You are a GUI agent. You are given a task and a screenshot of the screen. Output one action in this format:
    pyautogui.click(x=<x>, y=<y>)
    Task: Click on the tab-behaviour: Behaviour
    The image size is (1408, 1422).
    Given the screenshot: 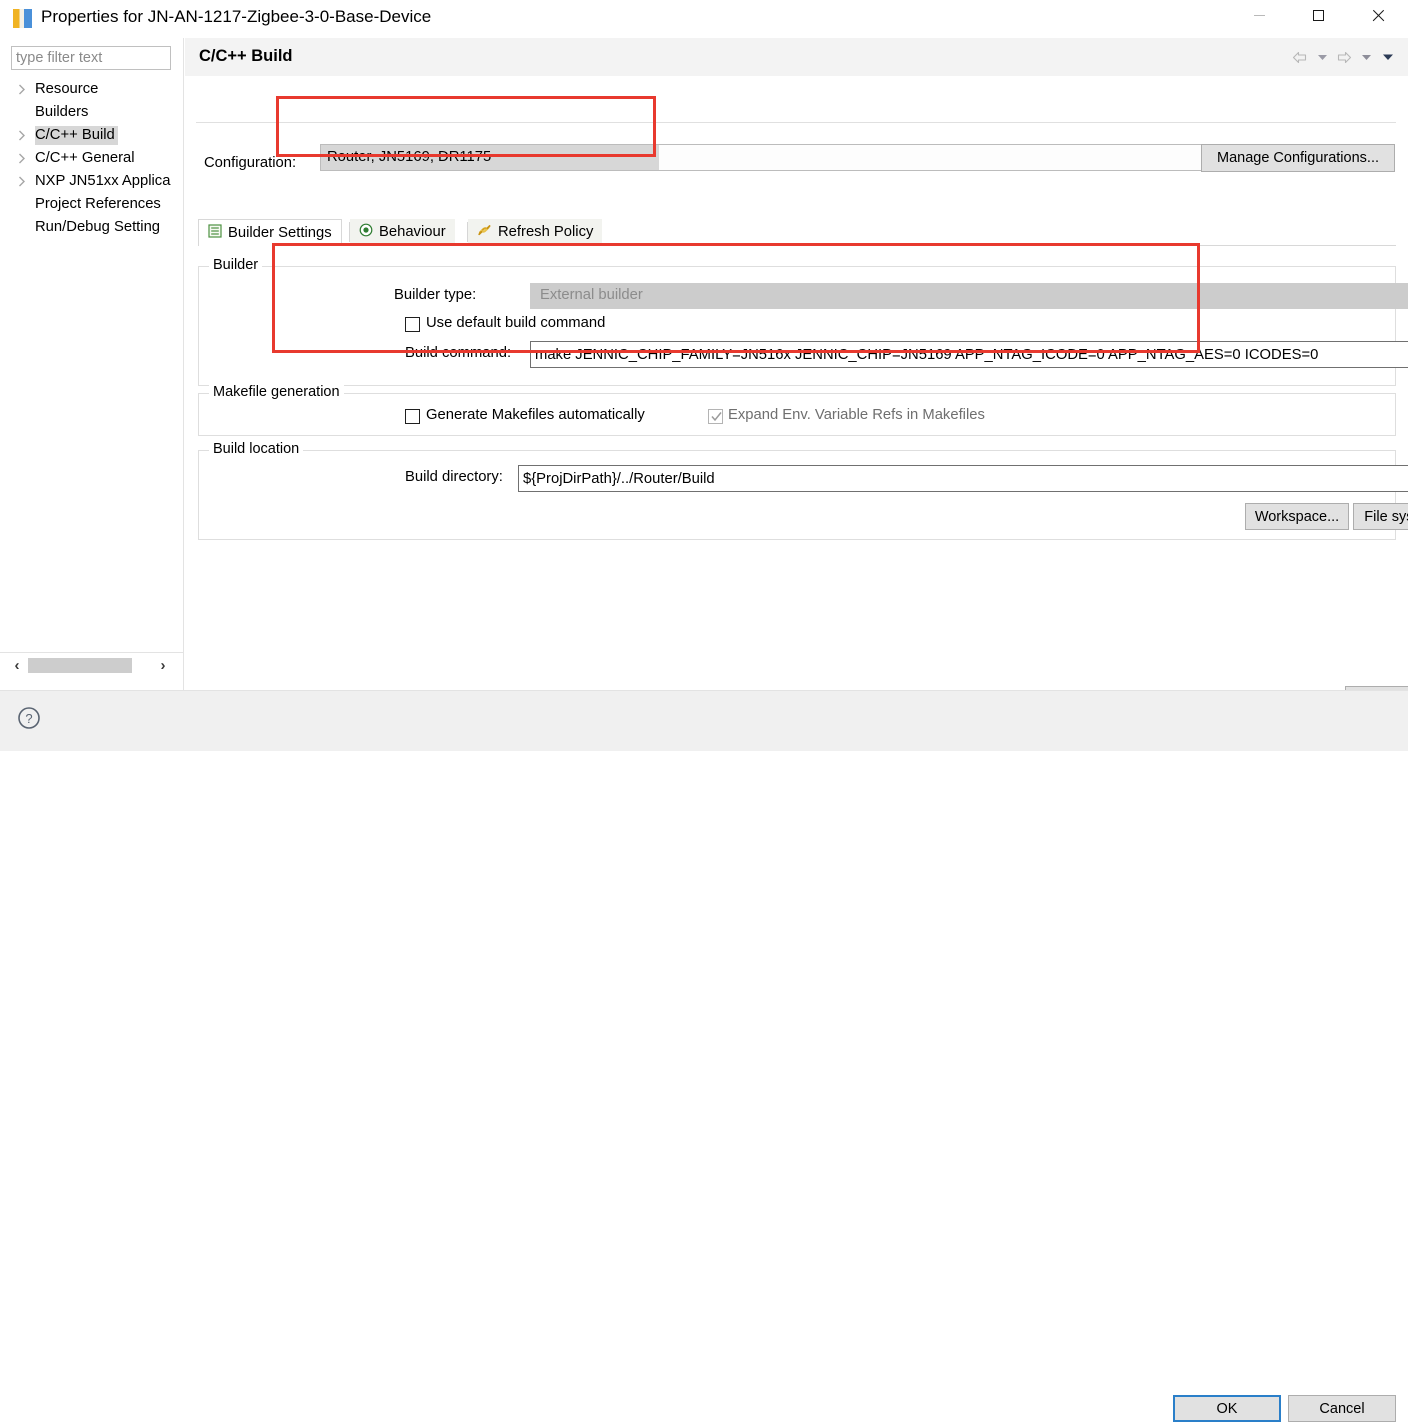 What is the action you would take?
    pyautogui.click(x=402, y=232)
    